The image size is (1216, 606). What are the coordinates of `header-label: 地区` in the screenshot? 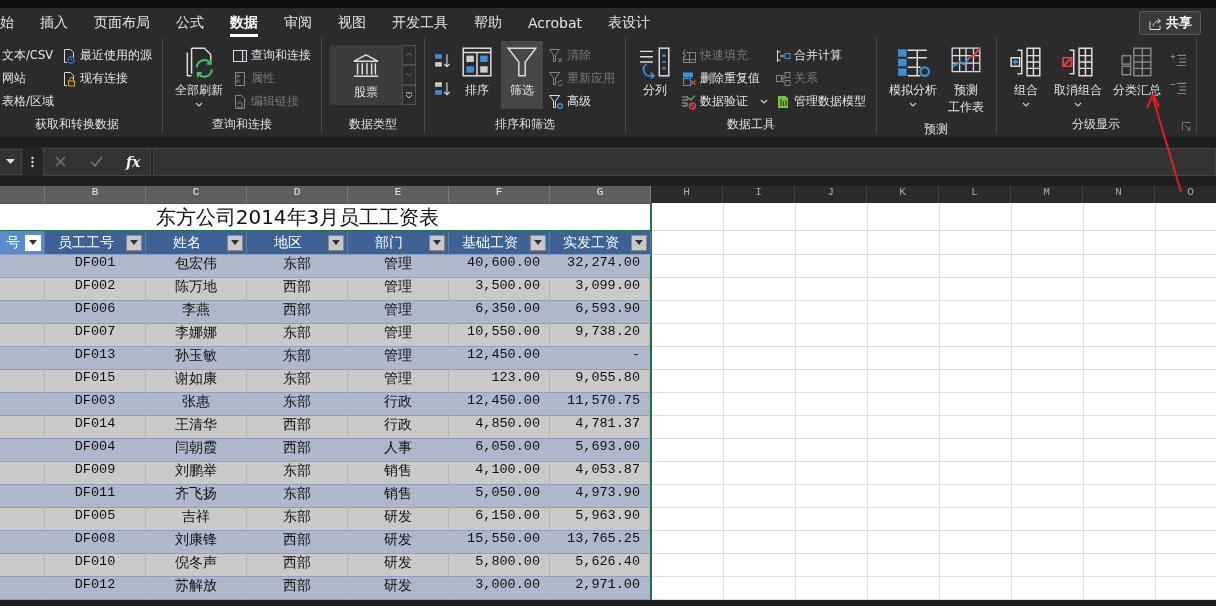 It's located at (287, 242).